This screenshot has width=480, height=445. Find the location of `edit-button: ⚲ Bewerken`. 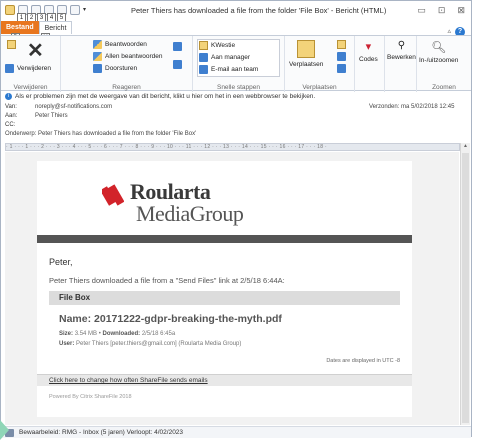

edit-button: ⚲ Bewerken is located at coordinates (401, 50).